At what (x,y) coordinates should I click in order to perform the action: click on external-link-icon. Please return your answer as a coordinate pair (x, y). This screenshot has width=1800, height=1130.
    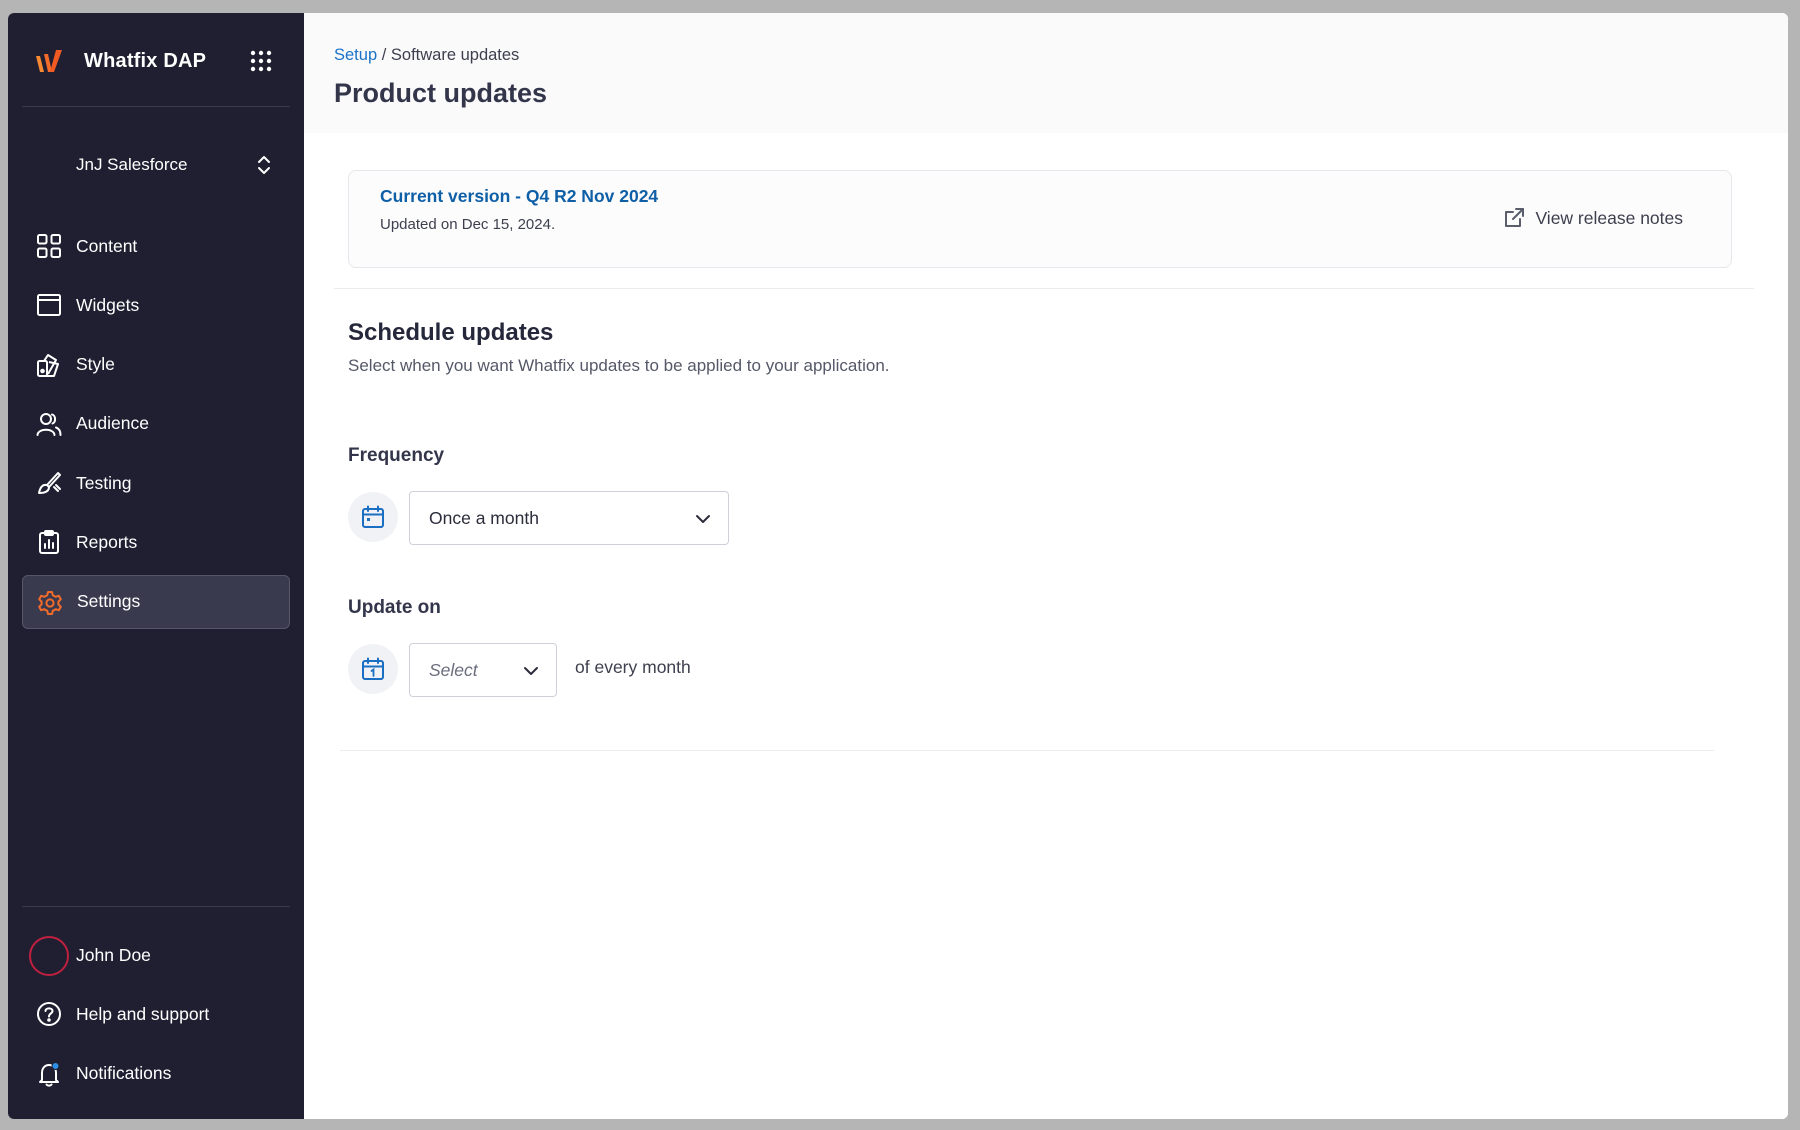
    Looking at the image, I should click on (1515, 217).